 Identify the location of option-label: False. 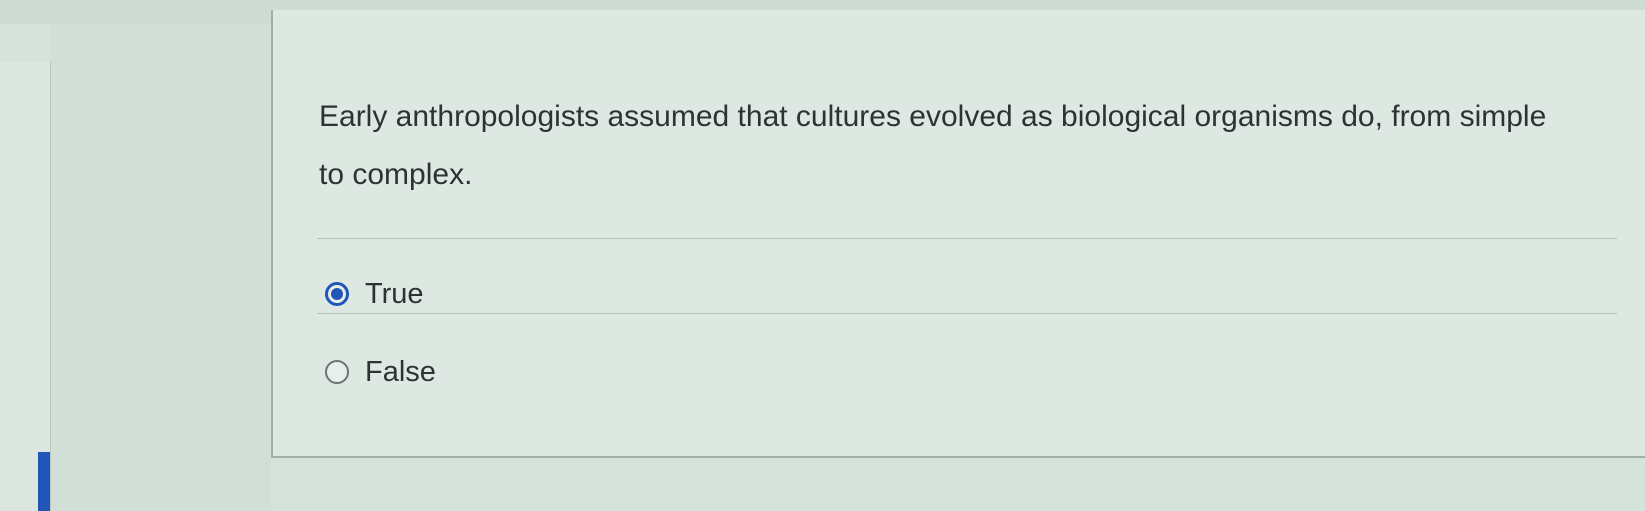
(400, 371).